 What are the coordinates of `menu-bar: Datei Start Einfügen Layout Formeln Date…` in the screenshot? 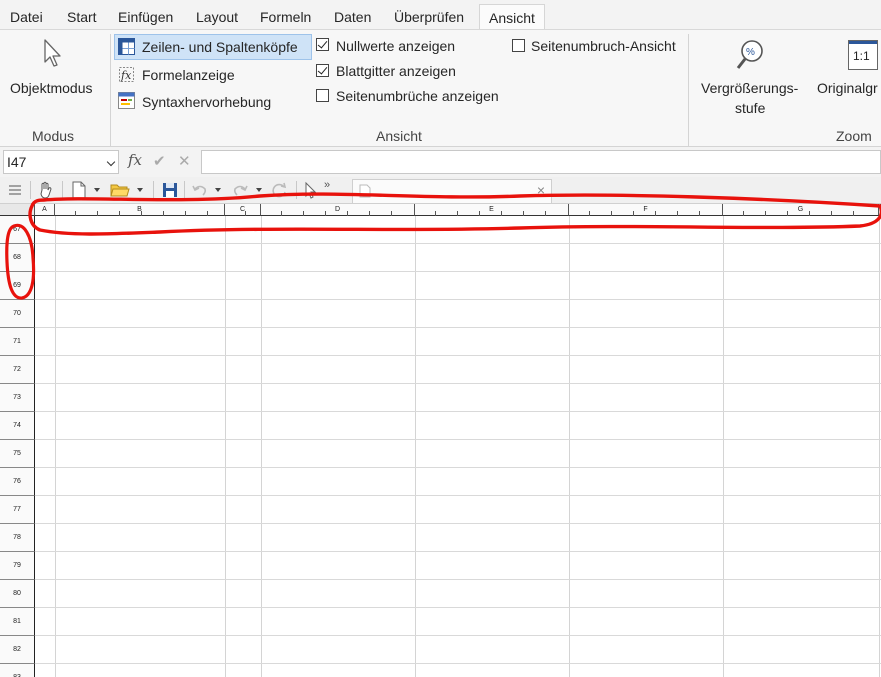 It's located at (440, 15).